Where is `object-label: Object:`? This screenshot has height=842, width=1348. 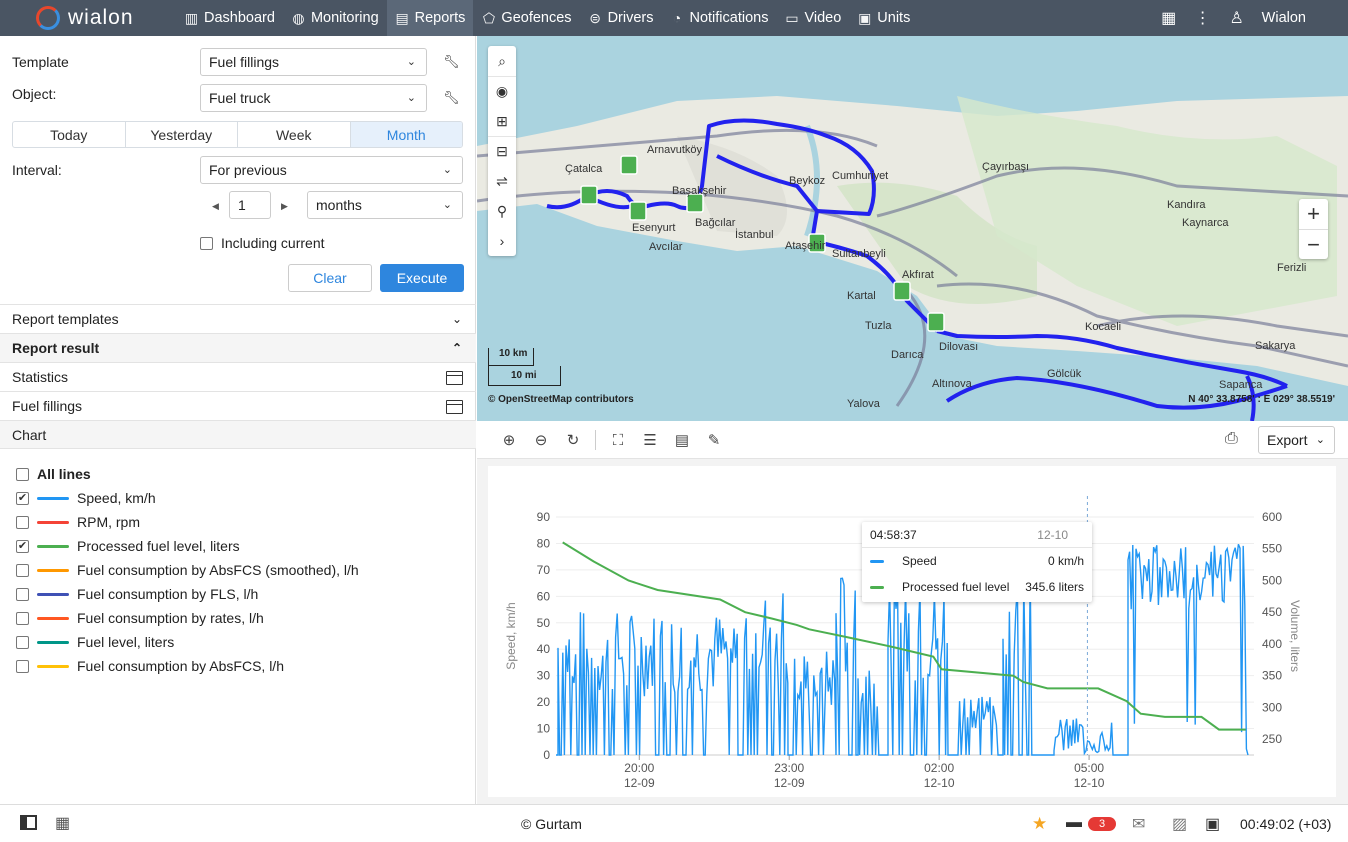 object-label: Object: is located at coordinates (34, 94).